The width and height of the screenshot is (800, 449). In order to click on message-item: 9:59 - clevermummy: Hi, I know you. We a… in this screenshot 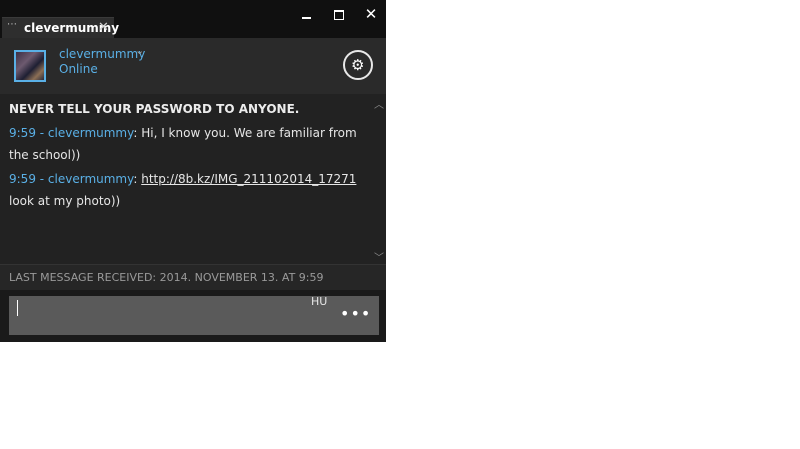, I will do `click(189, 144)`.